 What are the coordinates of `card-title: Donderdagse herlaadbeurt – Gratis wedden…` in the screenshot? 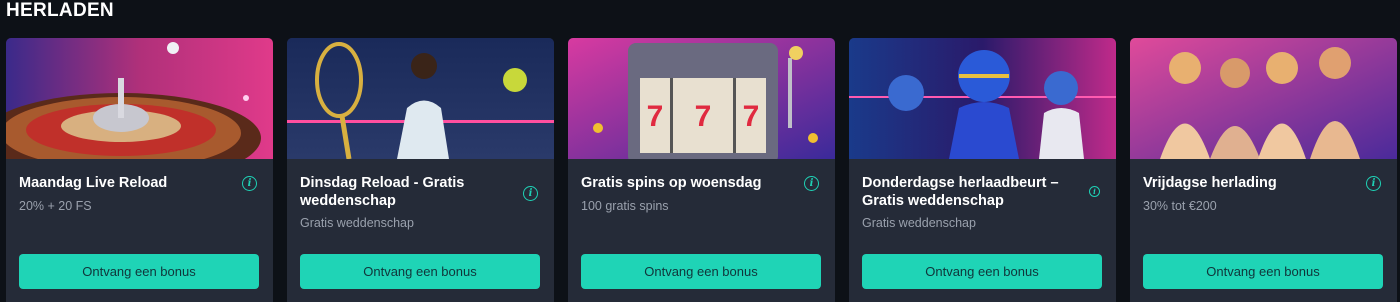 It's located at (960, 192).